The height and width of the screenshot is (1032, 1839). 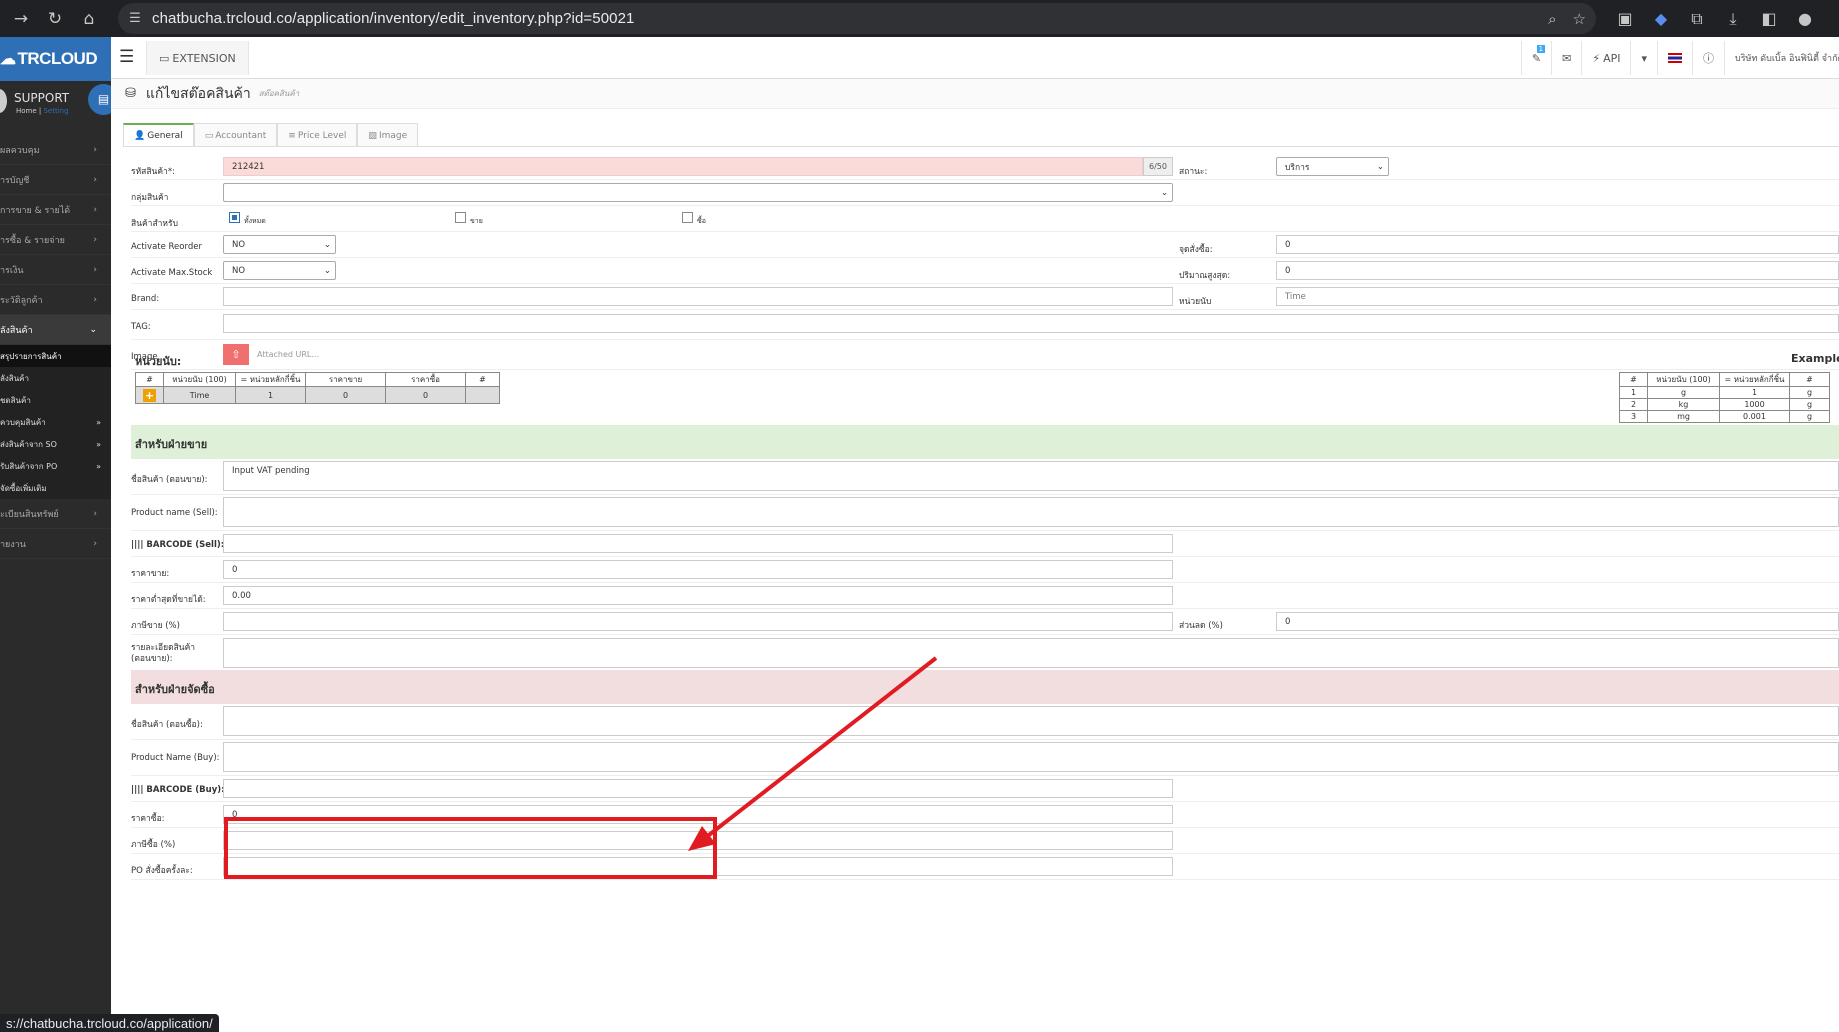 I want to click on home-icon: ⌂, so click(x=89, y=19).